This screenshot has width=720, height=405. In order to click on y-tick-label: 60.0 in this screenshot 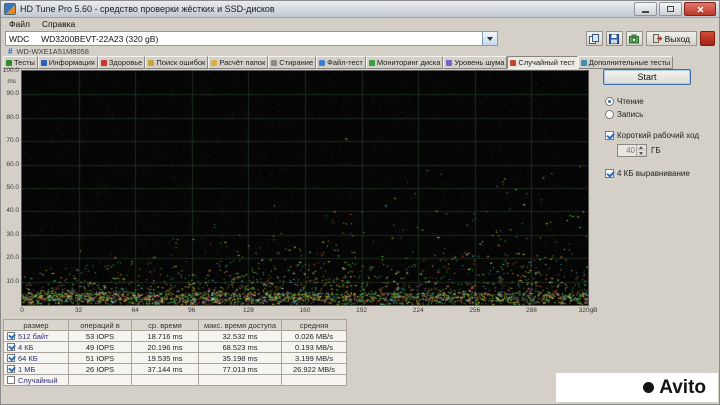, I will do `click(12, 164)`.